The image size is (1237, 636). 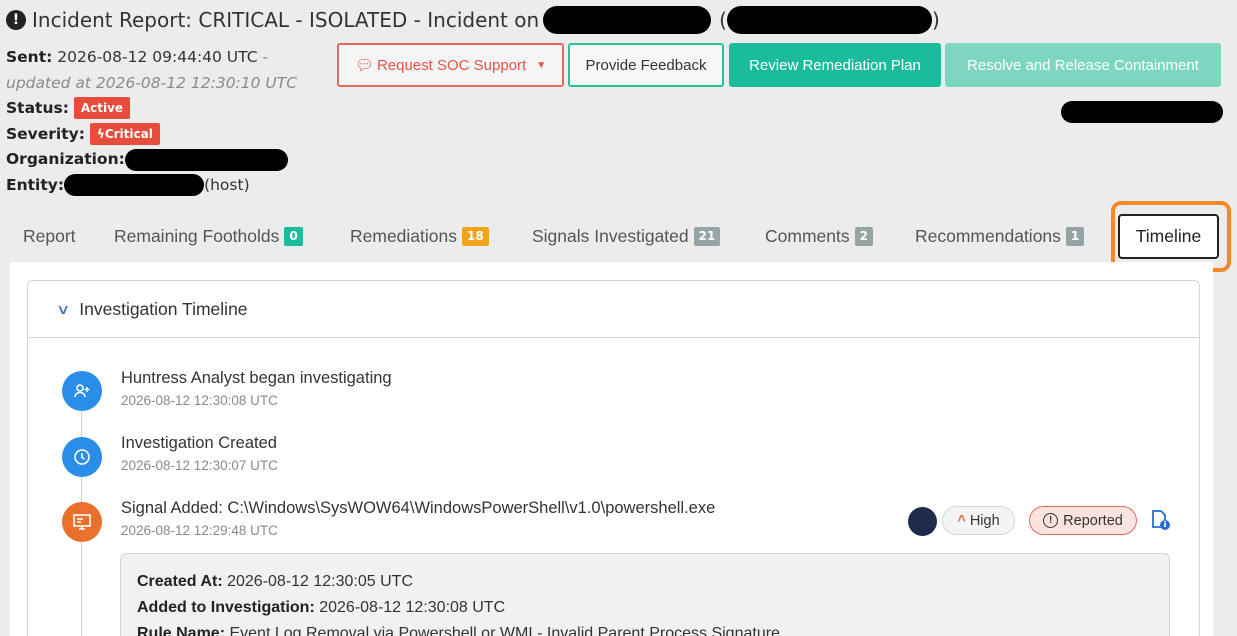 I want to click on tab-comments: Comments 2, so click(x=819, y=236).